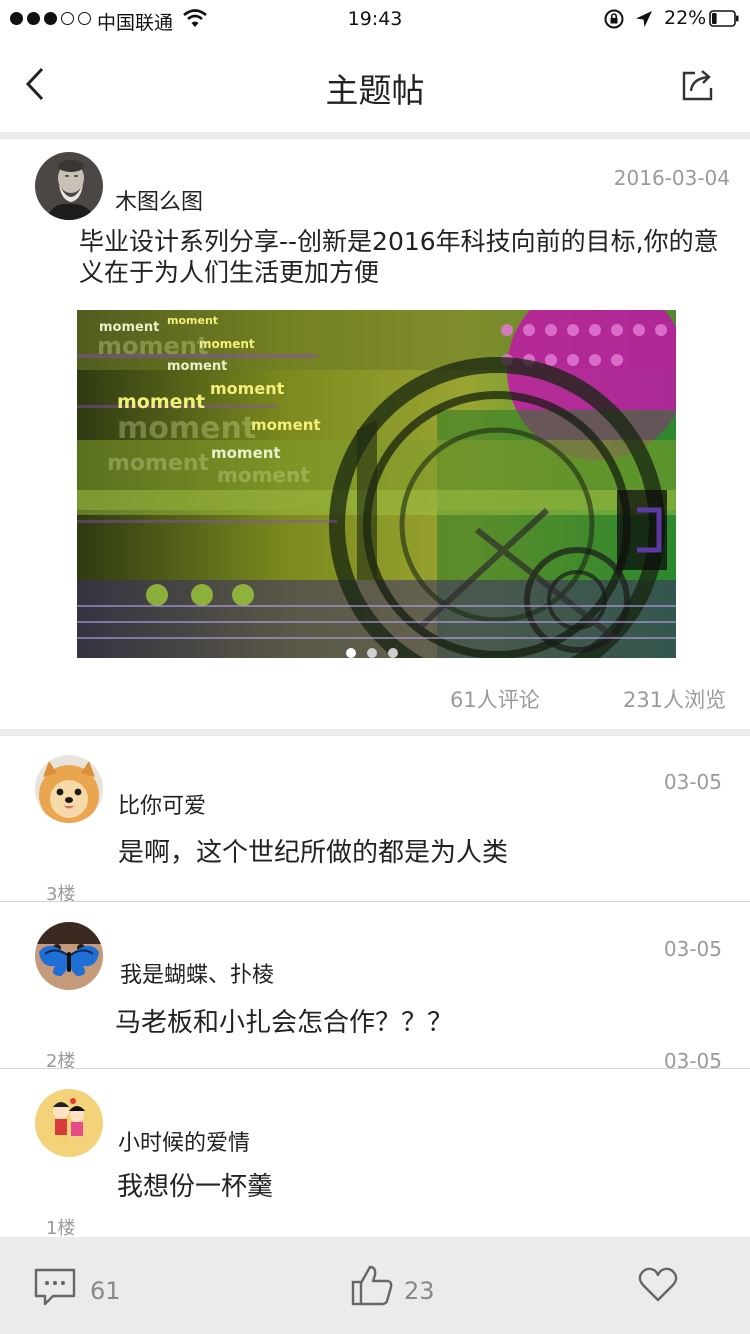 The image size is (750, 1334). Describe the element at coordinates (37, 84) in the screenshot. I see `chevron-left-icon` at that location.